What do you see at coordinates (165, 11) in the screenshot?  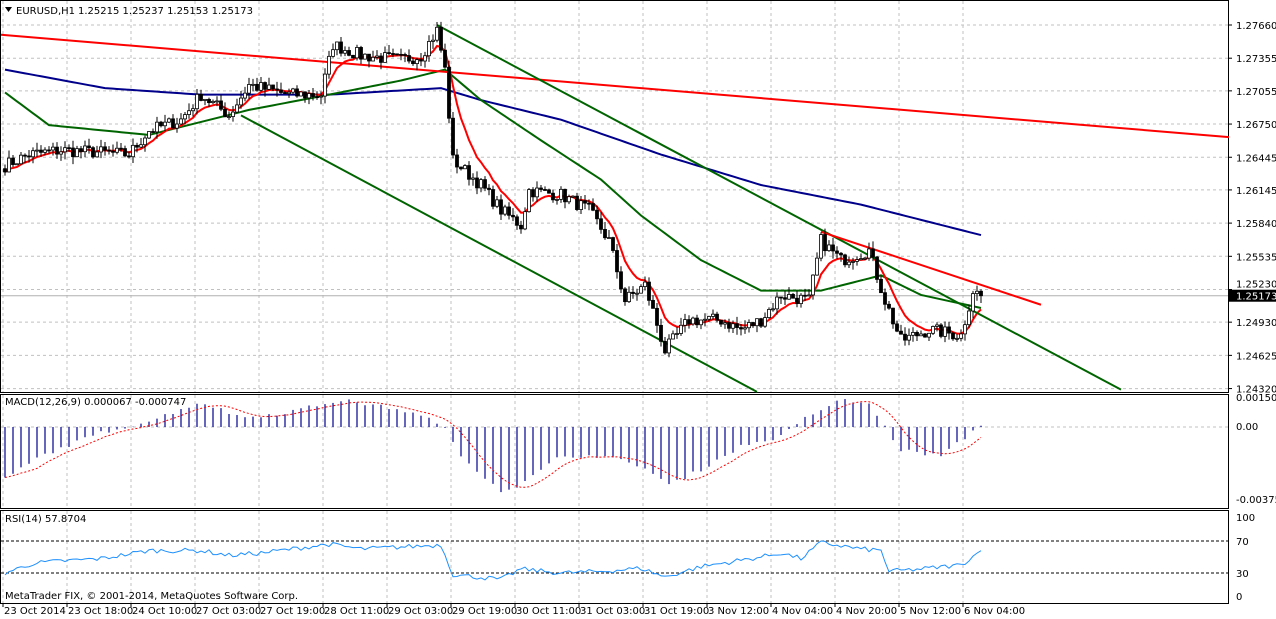 I see `ohlc-values: 1.25215 1.25237 1.25153 1.25173` at bounding box center [165, 11].